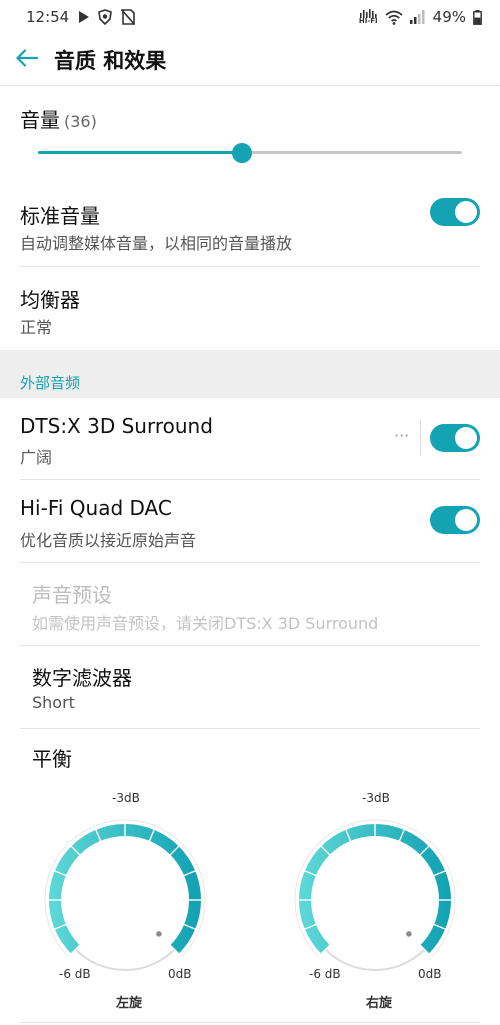 The image size is (500, 1025). Describe the element at coordinates (449, 17) in the screenshot. I see `battery-percent: 49%` at that location.